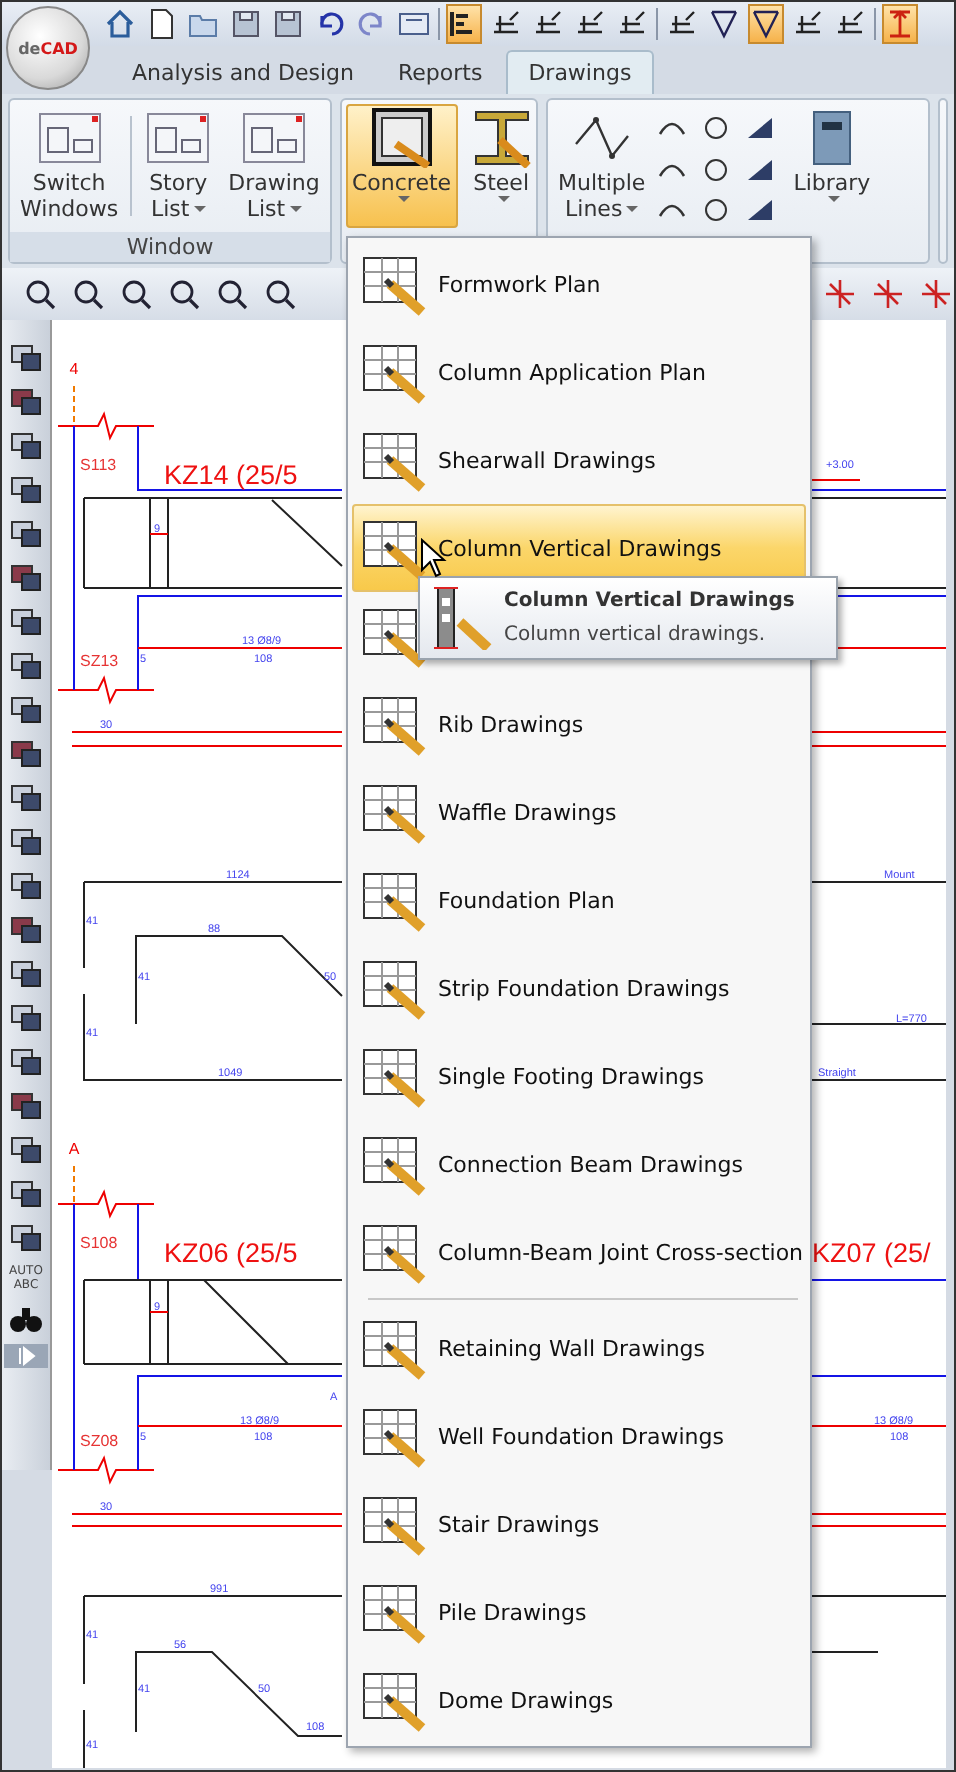  What do you see at coordinates (170, 247) in the screenshot?
I see `group-label: Window` at bounding box center [170, 247].